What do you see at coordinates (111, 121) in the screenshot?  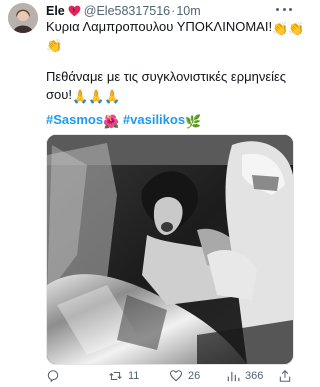 I see `rose-emoji: 🌺` at bounding box center [111, 121].